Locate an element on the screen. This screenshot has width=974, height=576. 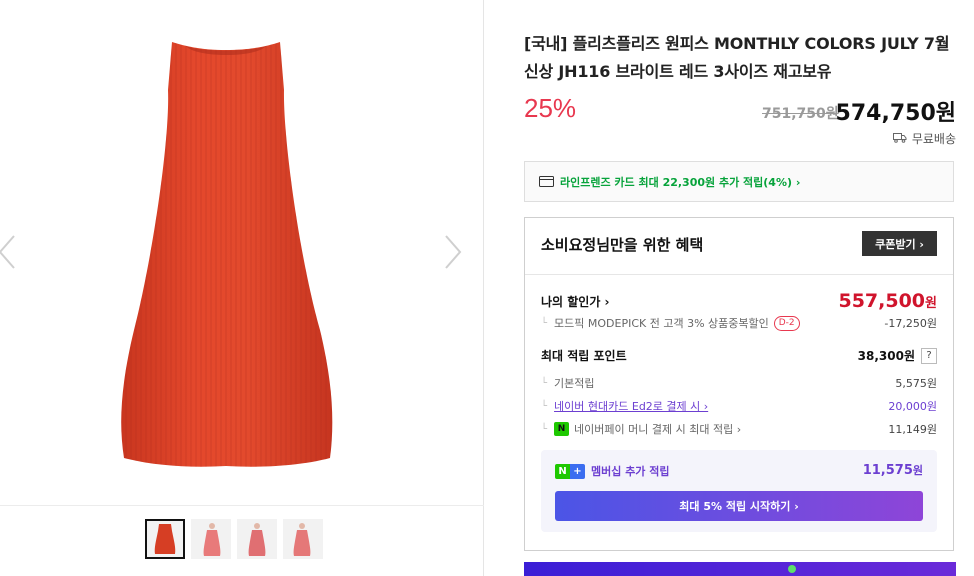
membership-value: 11,575원 is located at coordinates (893, 470).